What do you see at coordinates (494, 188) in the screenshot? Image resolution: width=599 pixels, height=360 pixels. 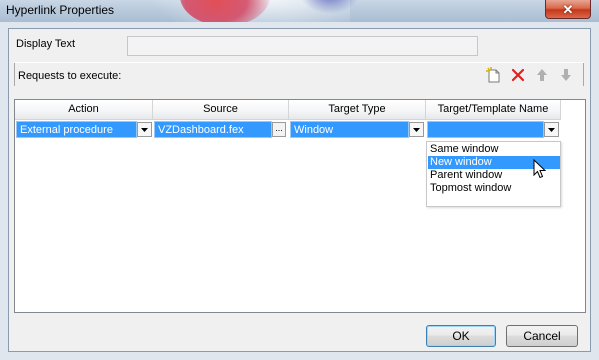 I see `dropdown-option-topmost-window: Topmost window` at bounding box center [494, 188].